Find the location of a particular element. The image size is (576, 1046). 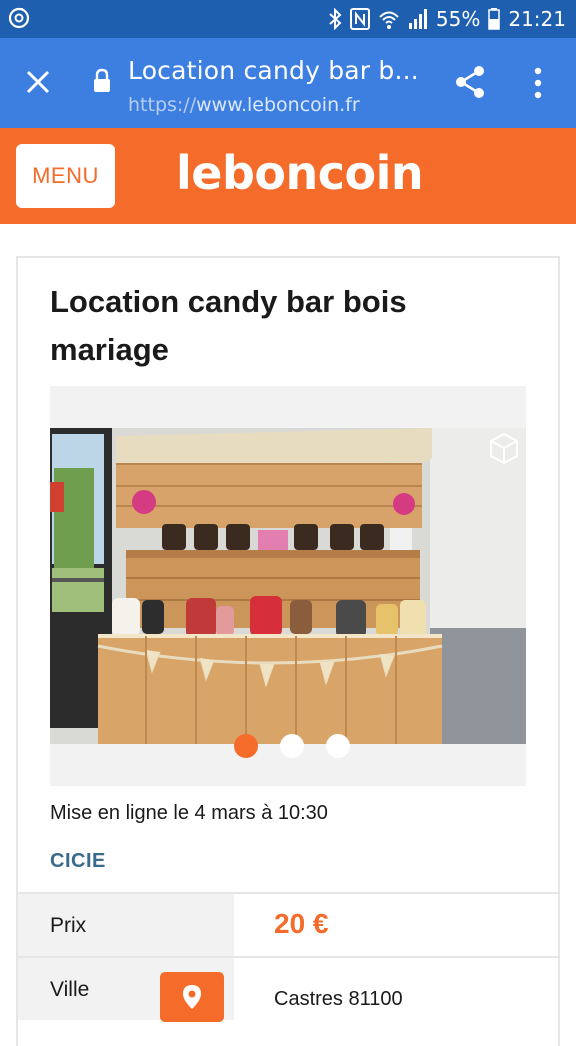

price-row: Prix 20 € is located at coordinates (288, 924).